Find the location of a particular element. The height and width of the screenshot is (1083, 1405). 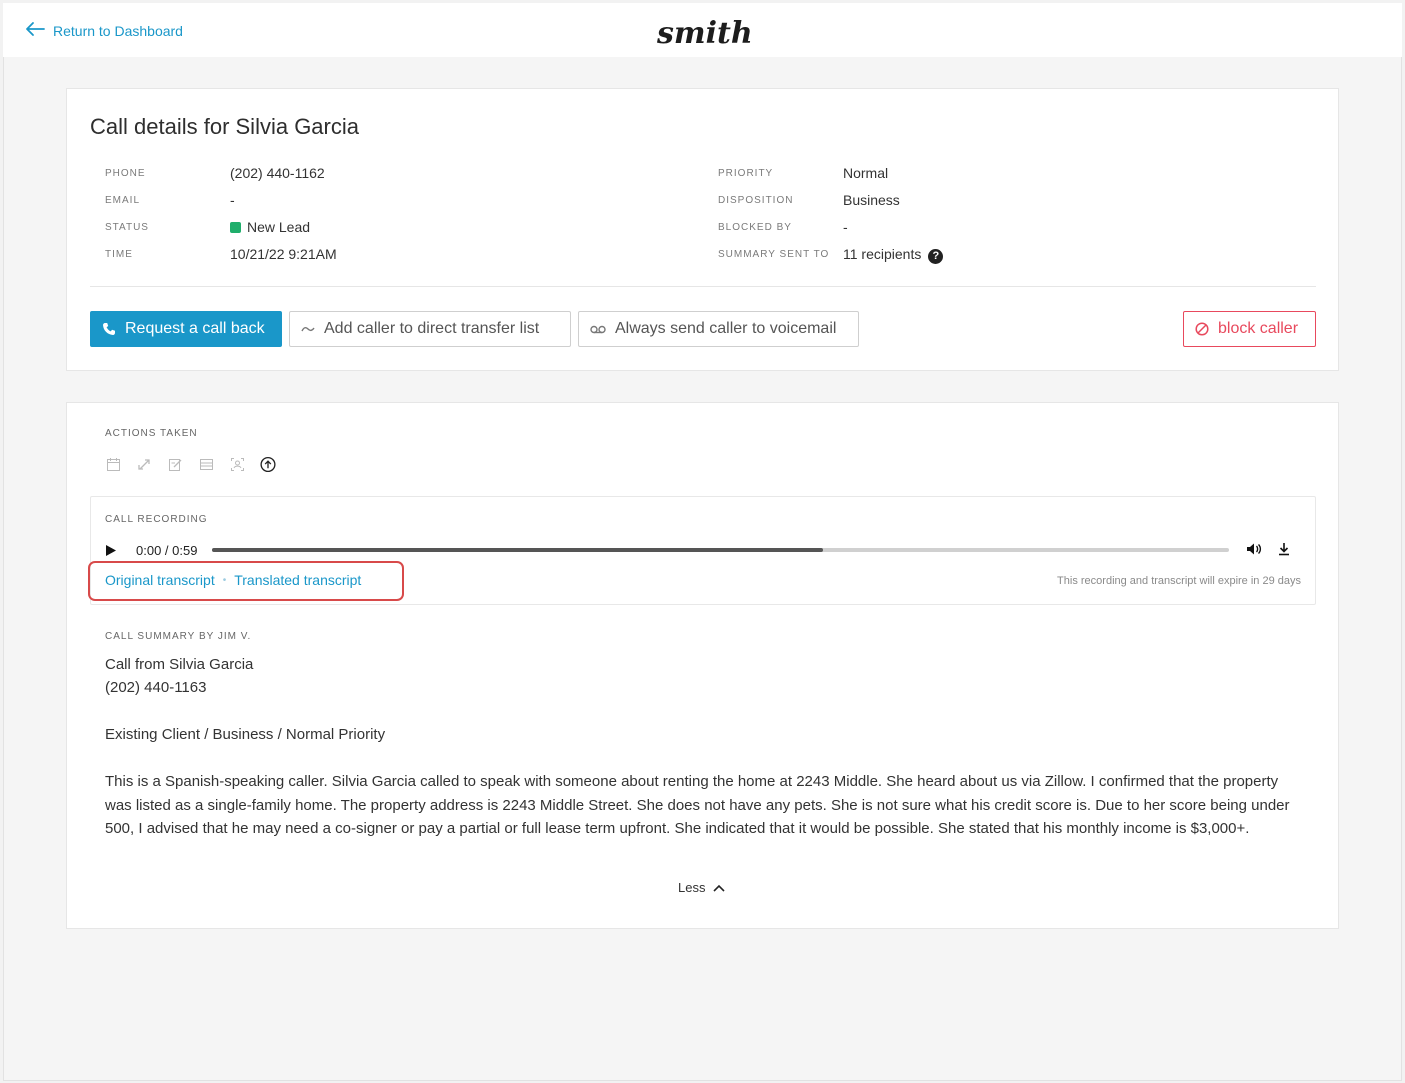

smith-logo: smith is located at coordinates (705, 33).